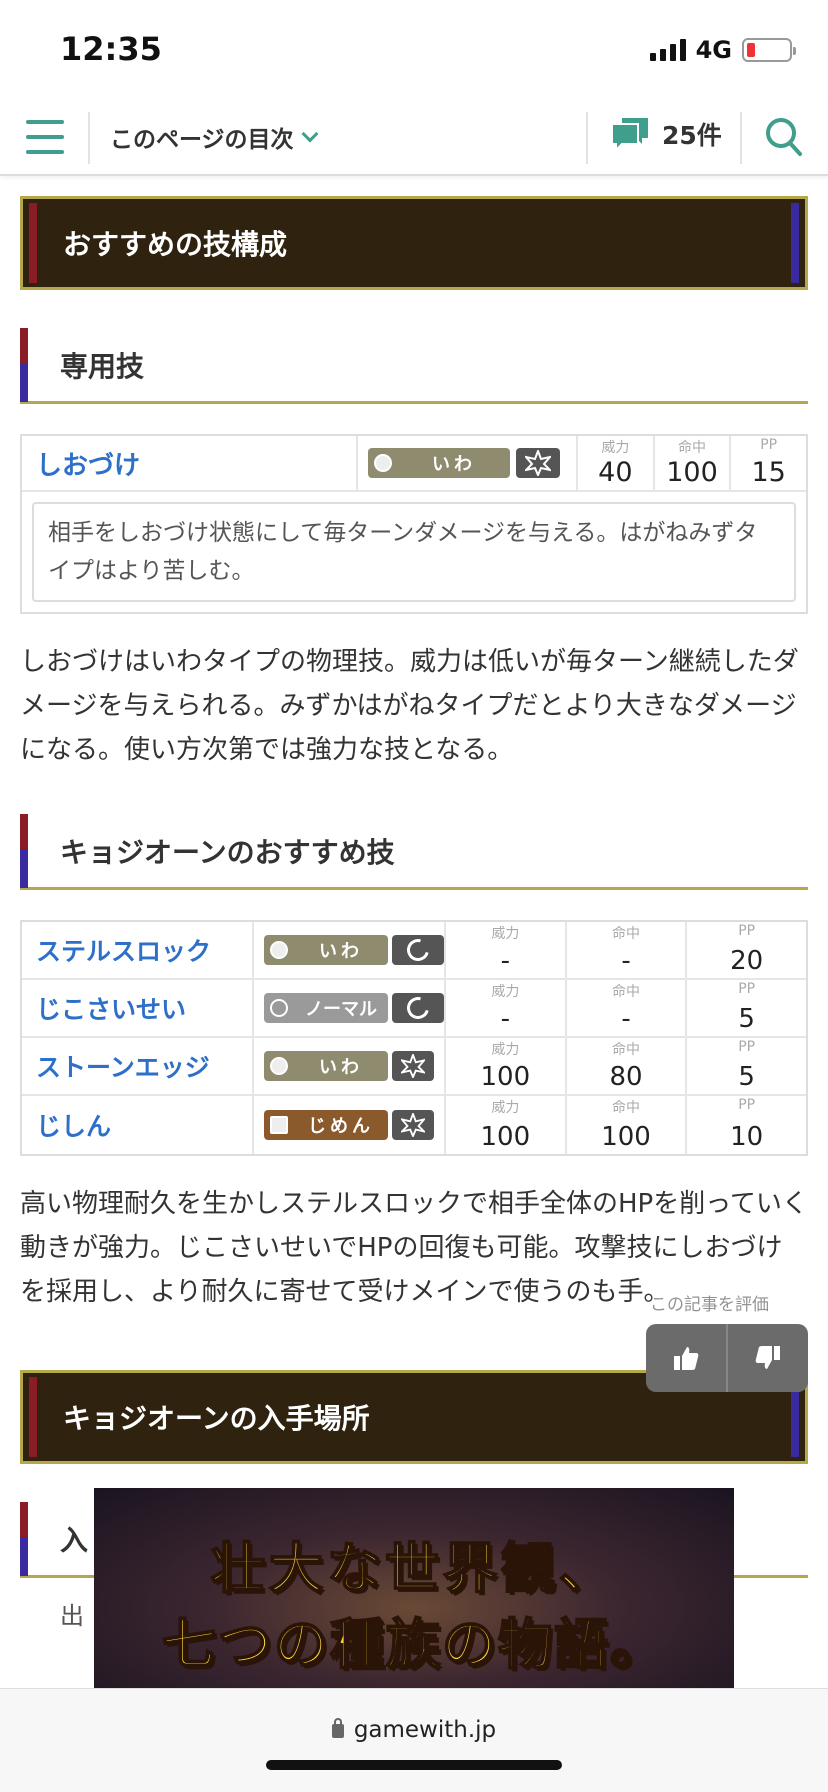 Image resolution: width=828 pixels, height=1792 pixels. What do you see at coordinates (747, 1124) in the screenshot?
I see `pp-cell: PP 10` at bounding box center [747, 1124].